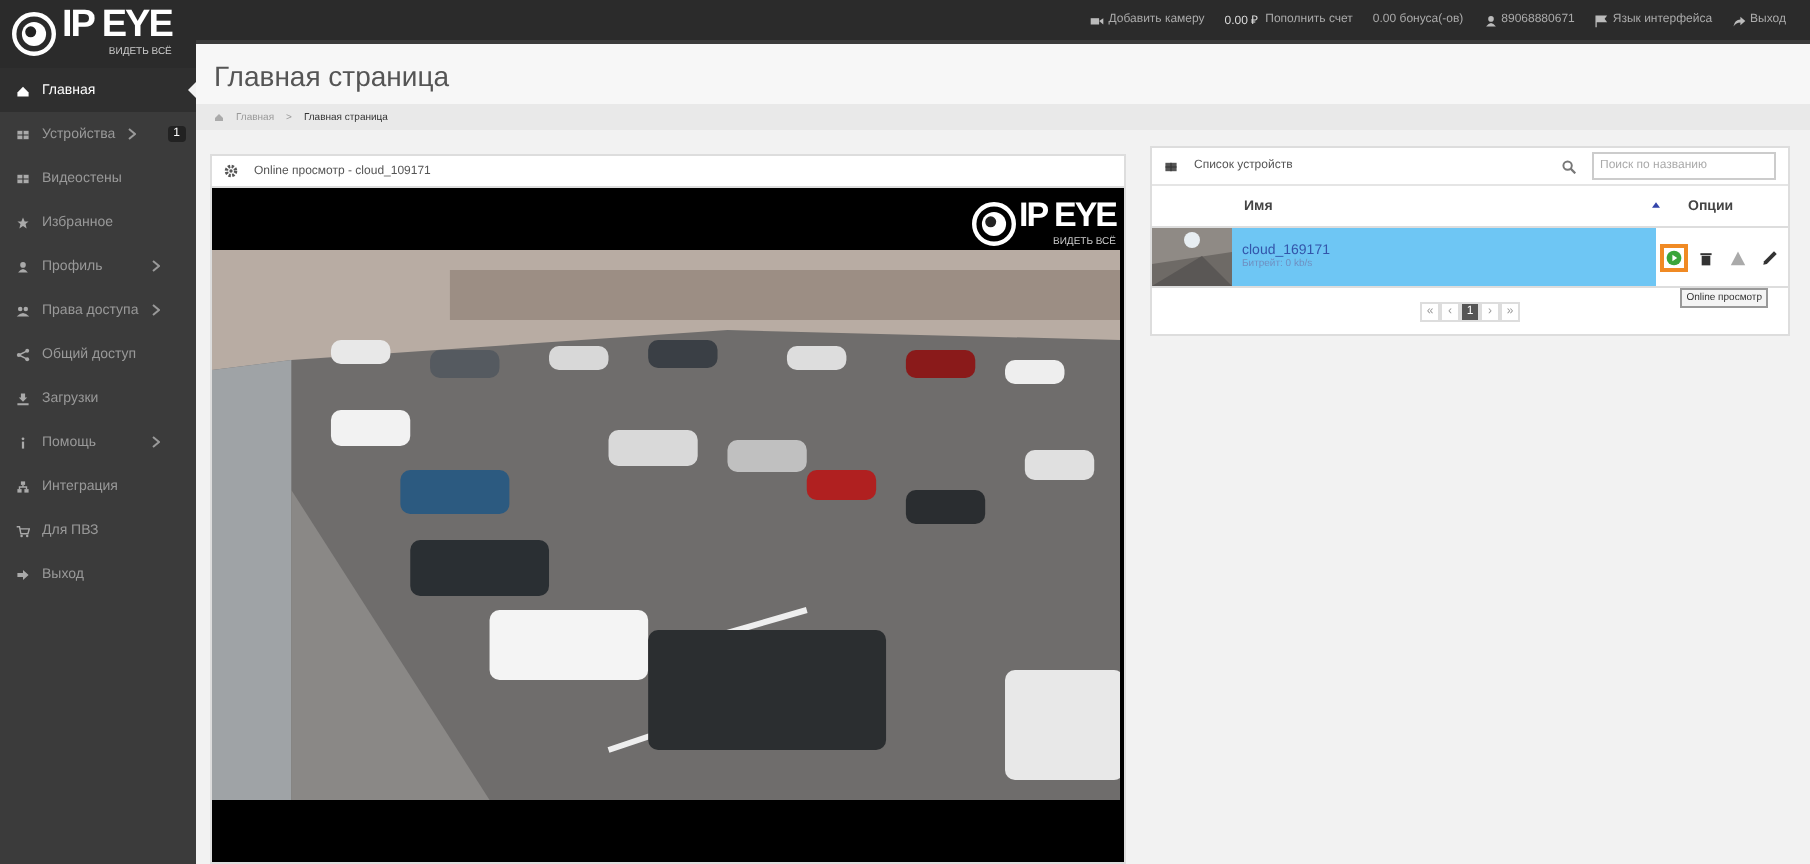  I want to click on share-arrow-icon, so click(1739, 20).